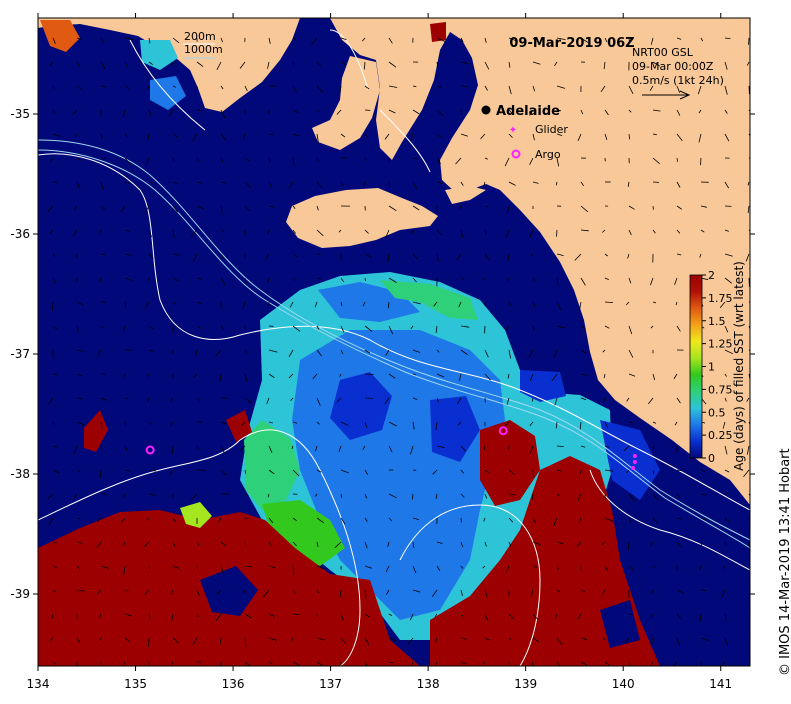 This screenshot has width=791, height=704. Describe the element at coordinates (20, 594) in the screenshot. I see `y-tick-label: -39` at that location.